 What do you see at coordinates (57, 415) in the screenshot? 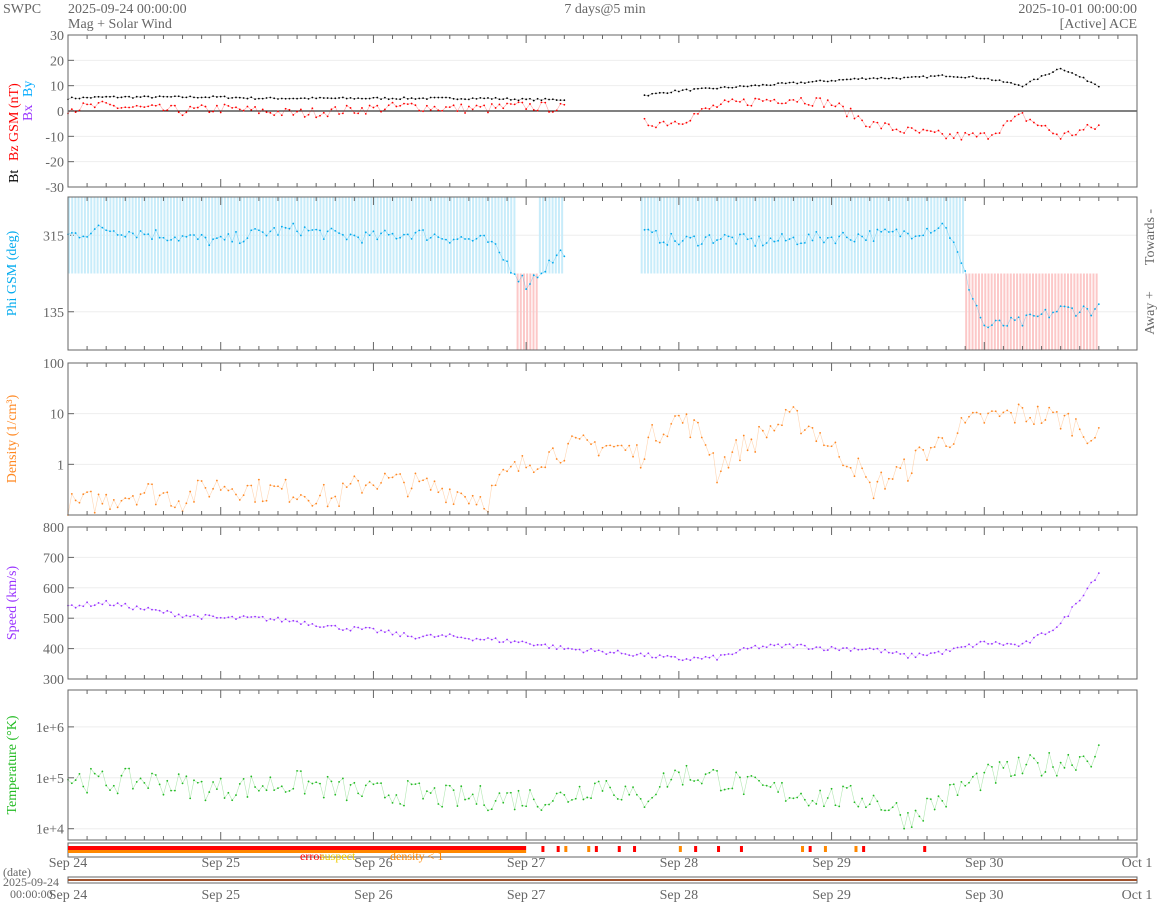
I see `y-tick-label: 10` at bounding box center [57, 415].